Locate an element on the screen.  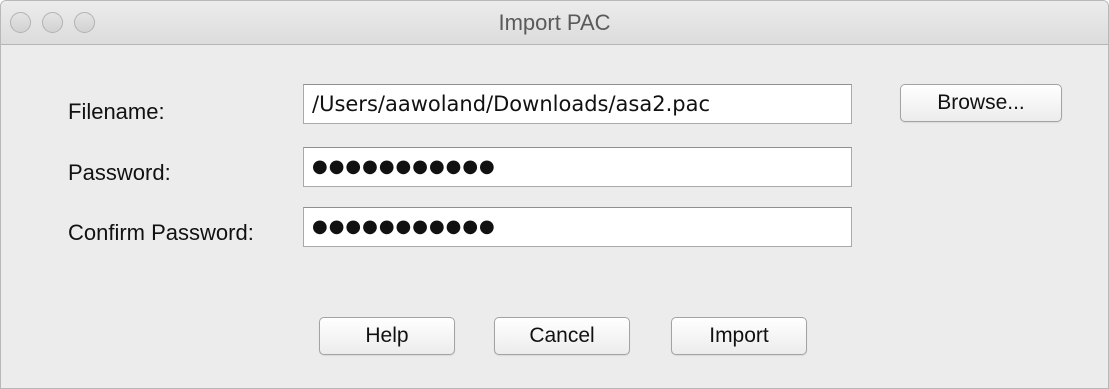
import-button: Import is located at coordinates (739, 336).